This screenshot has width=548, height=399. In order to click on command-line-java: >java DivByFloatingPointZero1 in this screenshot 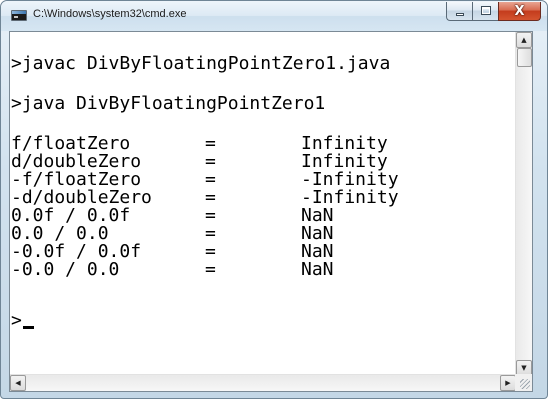, I will do `click(168, 103)`.